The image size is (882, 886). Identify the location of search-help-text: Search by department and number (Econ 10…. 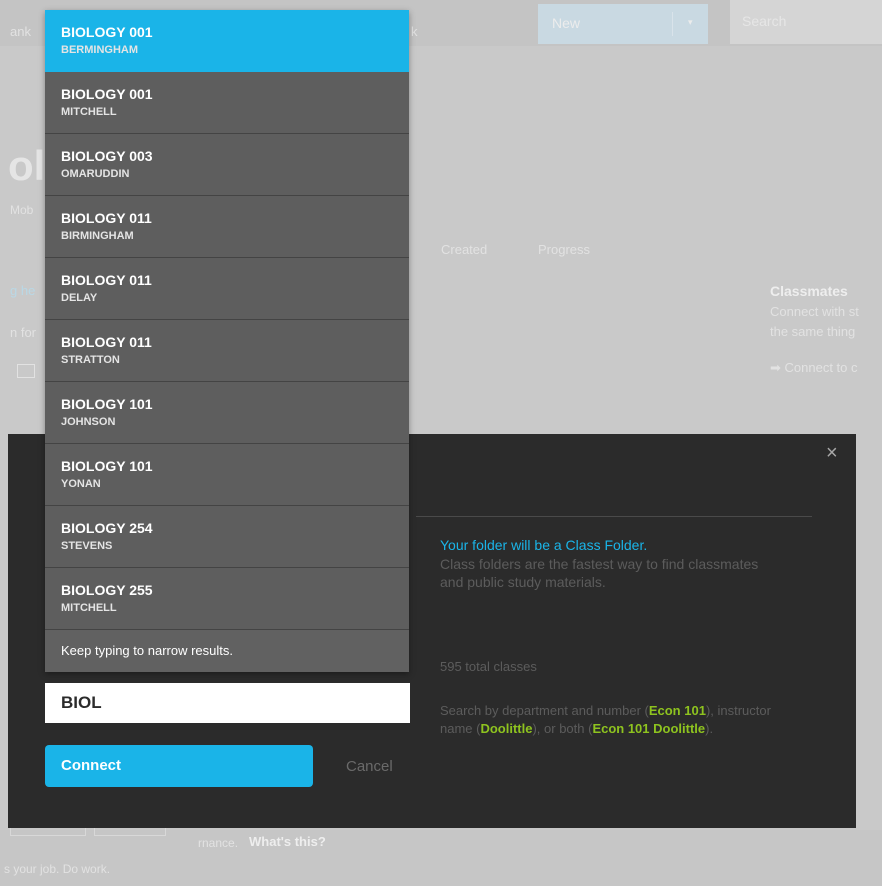
(610, 720).